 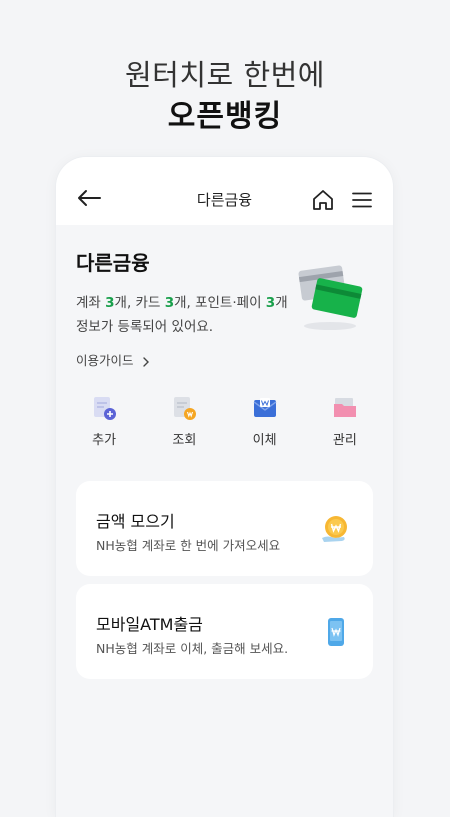 I want to click on summary-text: 개, 포인트·페이, so click(x=220, y=303).